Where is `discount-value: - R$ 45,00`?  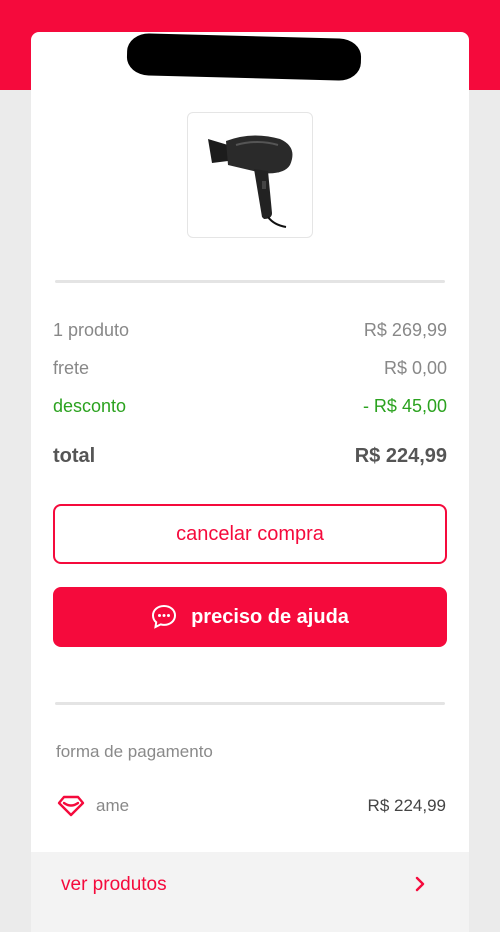
discount-value: - R$ 45,00 is located at coordinates (404, 406).